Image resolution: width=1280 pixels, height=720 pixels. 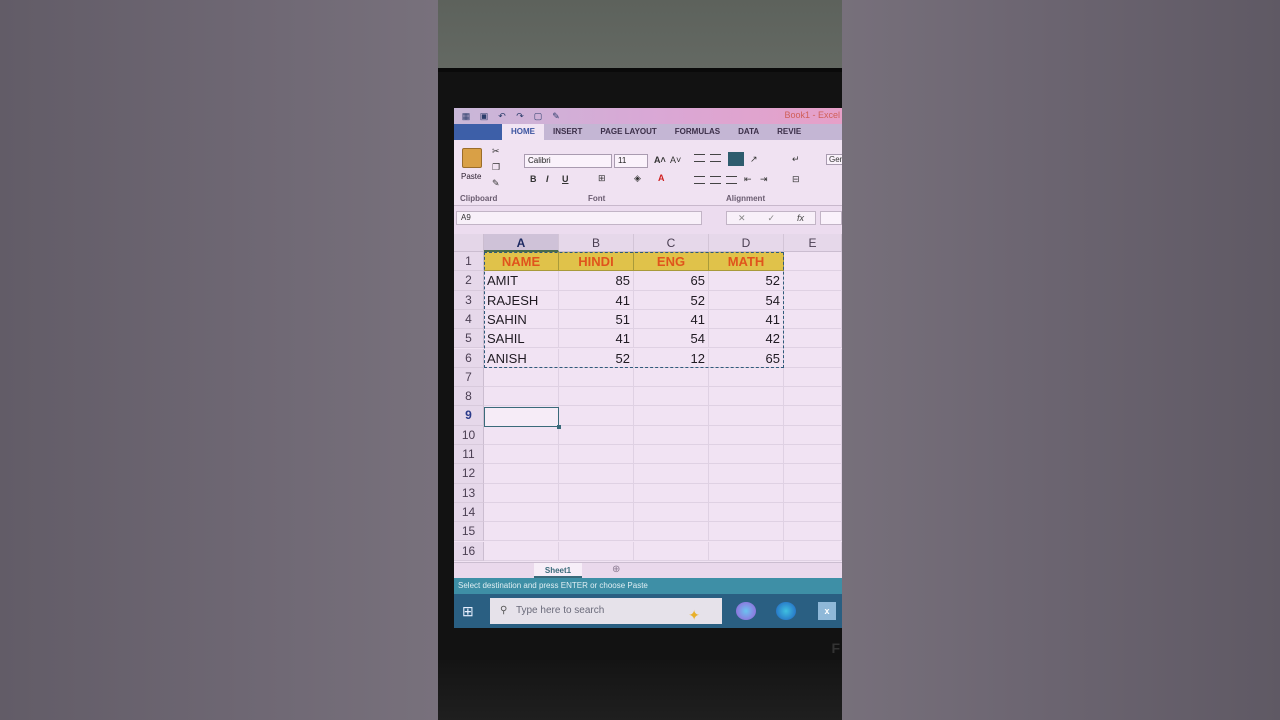 What do you see at coordinates (469, 377) in the screenshot?
I see `row-header: 7` at bounding box center [469, 377].